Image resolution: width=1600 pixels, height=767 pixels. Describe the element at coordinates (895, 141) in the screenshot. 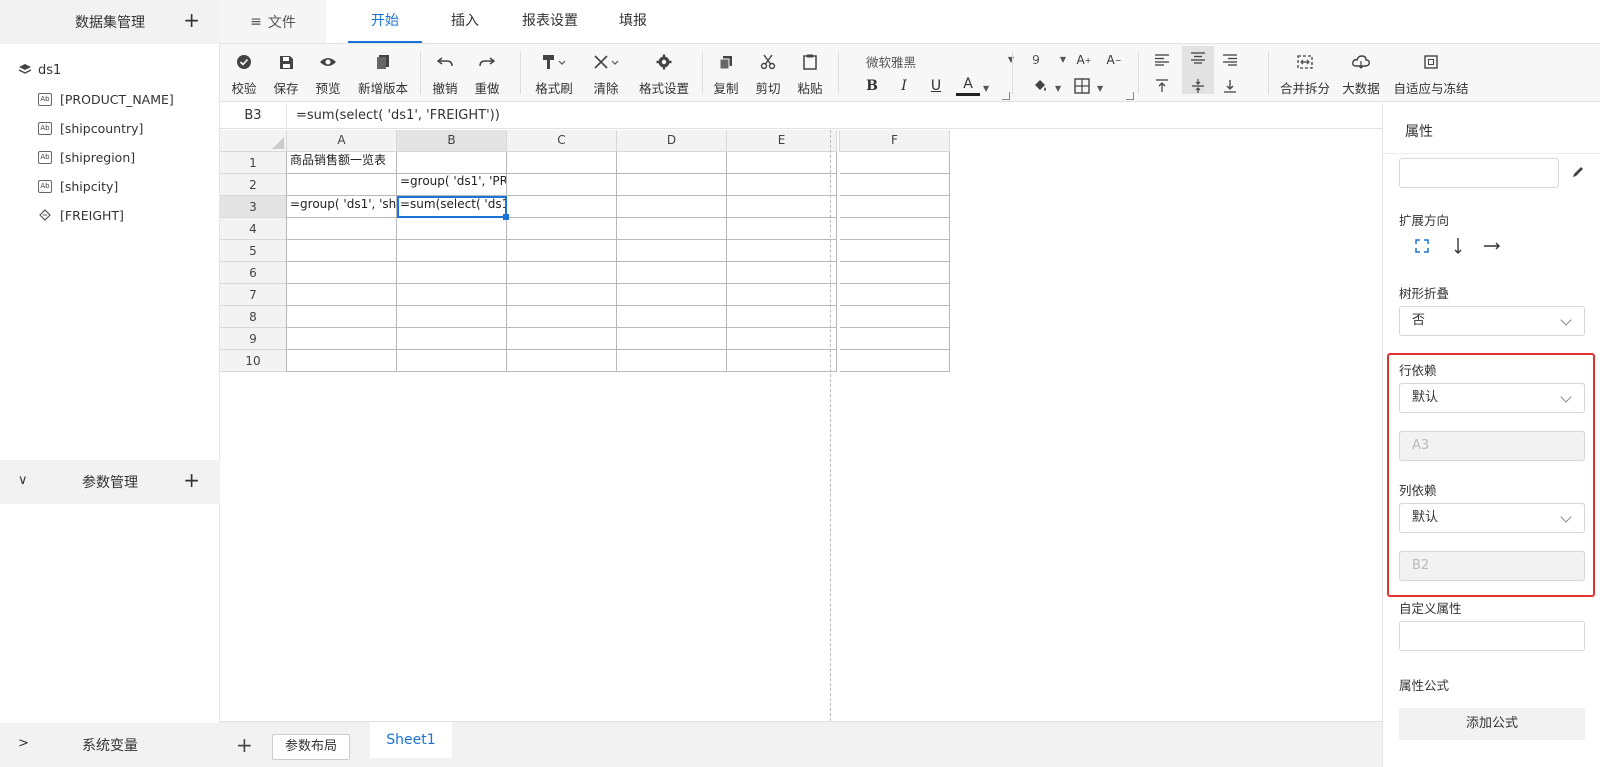

I see `column-header-f: F` at that location.